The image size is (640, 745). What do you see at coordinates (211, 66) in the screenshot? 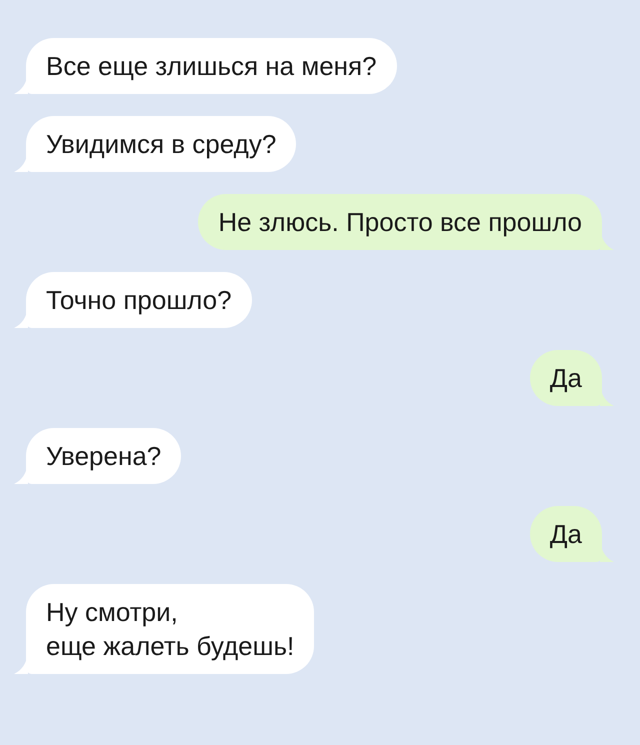
I see `message-bubble: Все еще злишься на меня?` at bounding box center [211, 66].